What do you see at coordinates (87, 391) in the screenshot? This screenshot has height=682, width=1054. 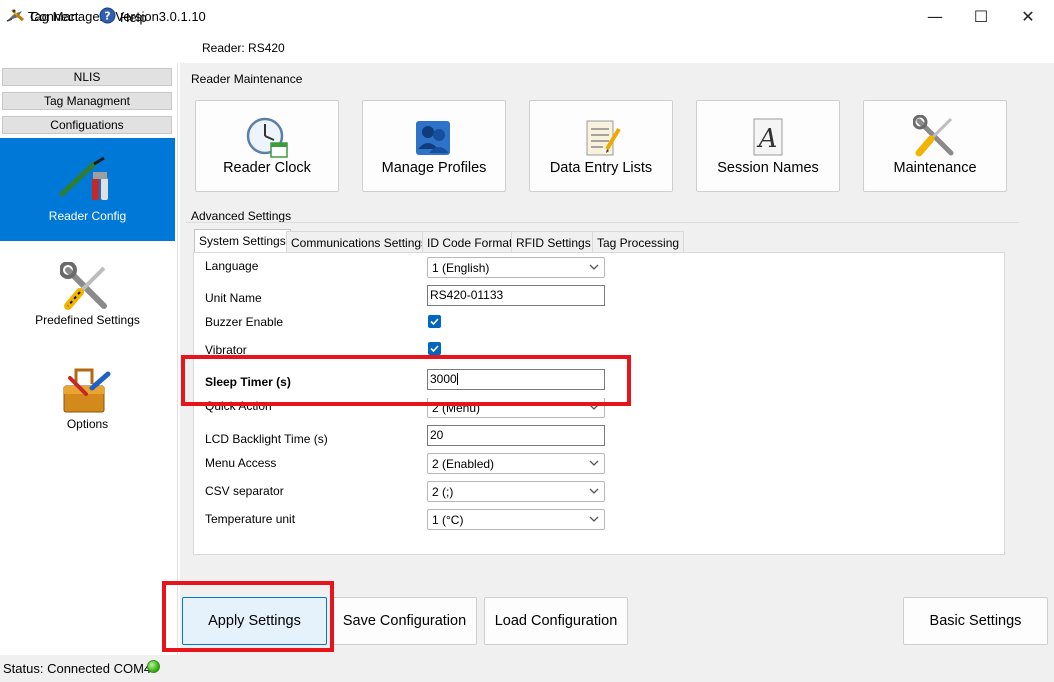 I see `toolbox-icon` at bounding box center [87, 391].